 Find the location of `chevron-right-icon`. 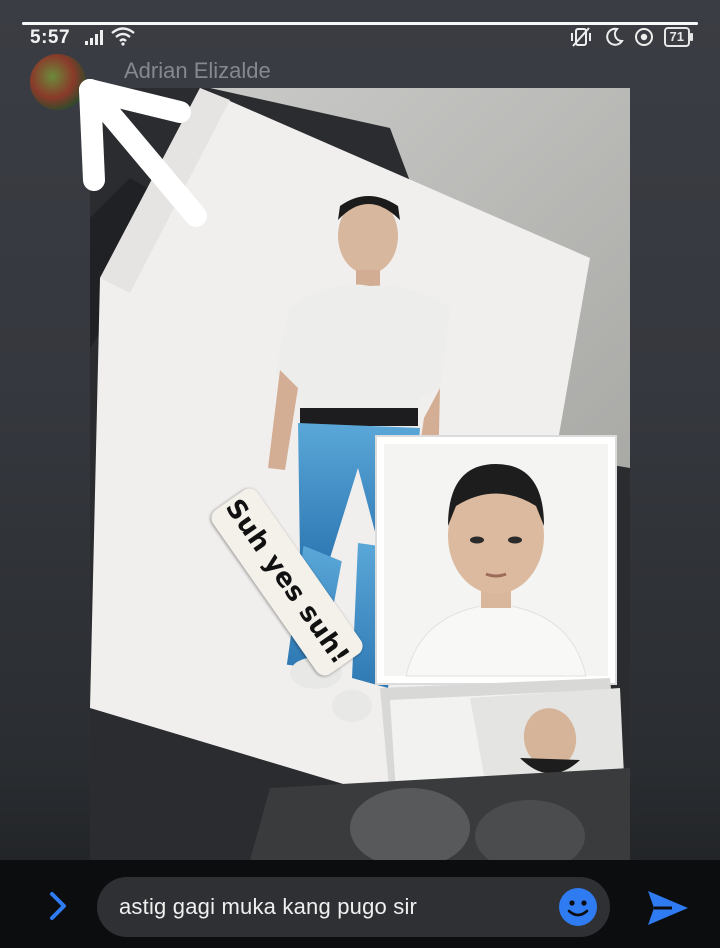

chevron-right-icon is located at coordinates (58, 906).